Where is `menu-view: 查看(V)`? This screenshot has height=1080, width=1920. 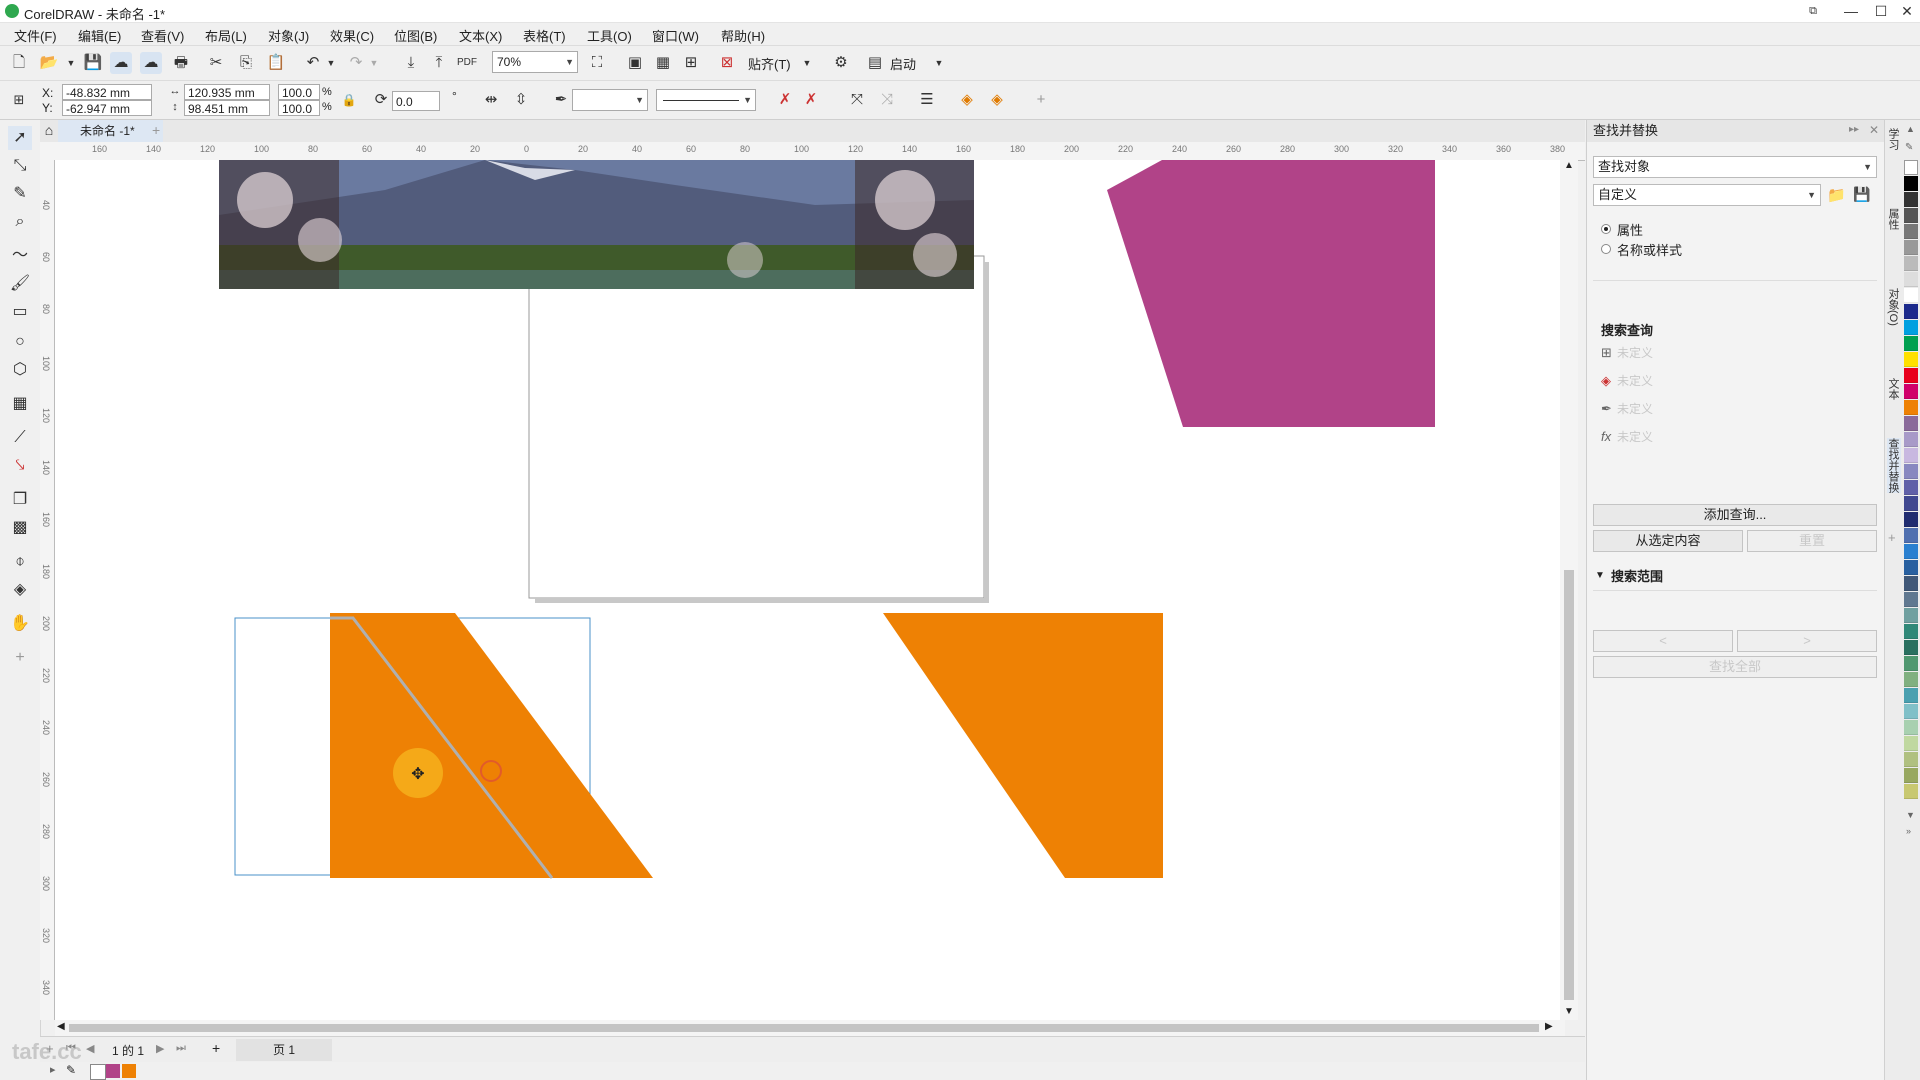 menu-view: 查看(V) is located at coordinates (162, 35).